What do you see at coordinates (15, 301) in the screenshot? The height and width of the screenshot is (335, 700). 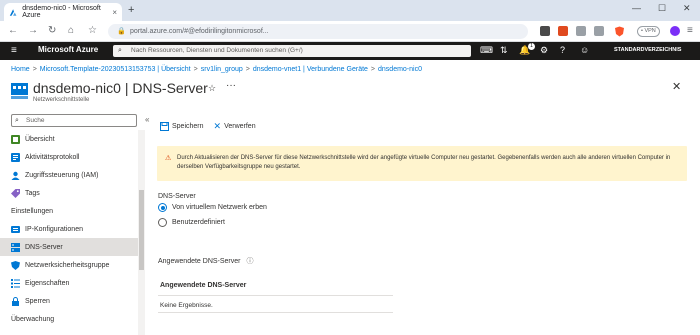 I see `lock-icon` at bounding box center [15, 301].